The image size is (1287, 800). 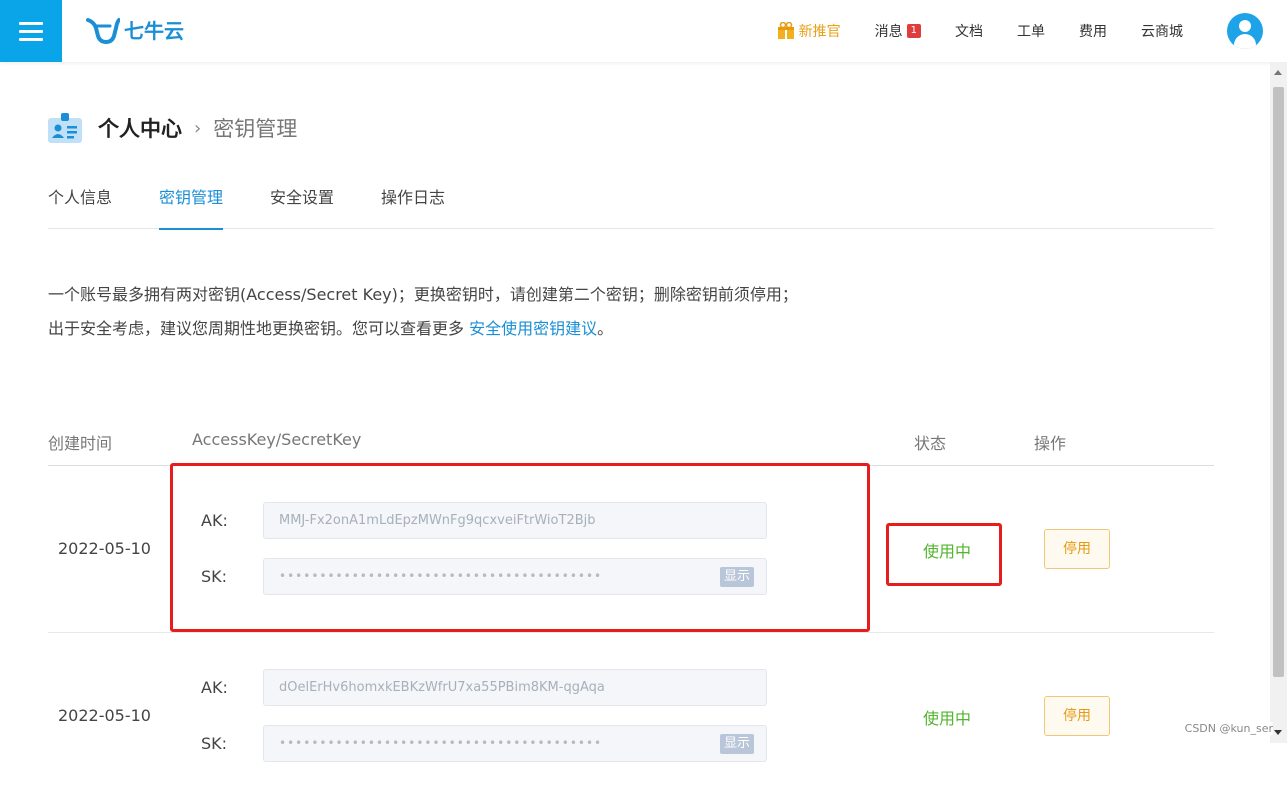 What do you see at coordinates (947, 717) in the screenshot?
I see `status-in-use: 使用中` at bounding box center [947, 717].